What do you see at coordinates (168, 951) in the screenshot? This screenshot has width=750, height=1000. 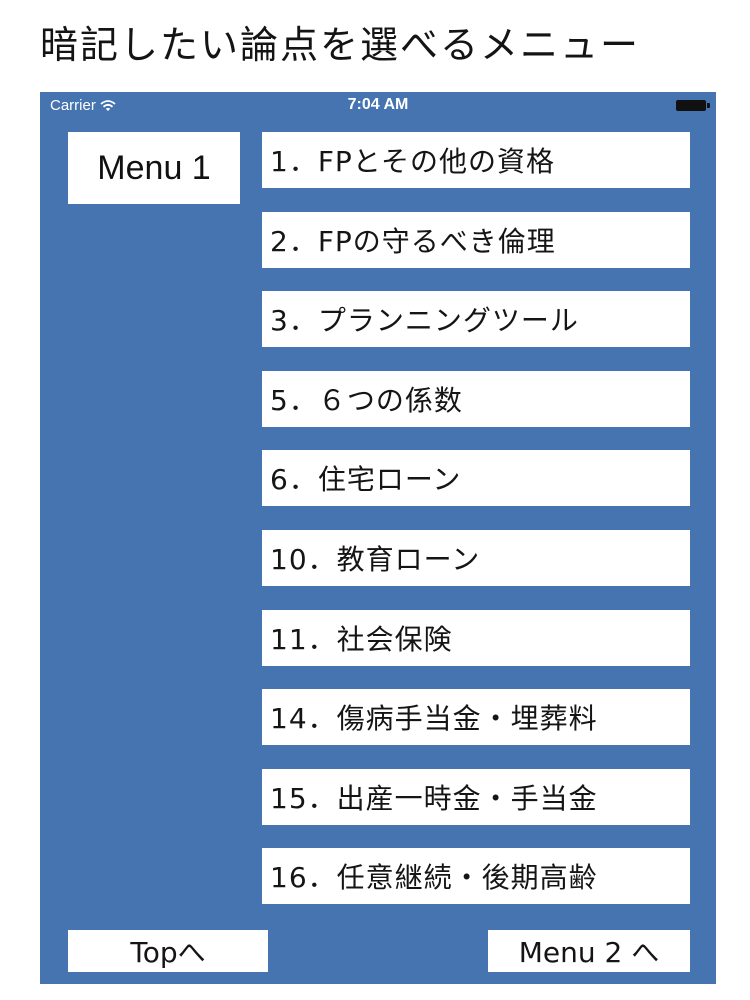 I see `top-button: Topへ` at bounding box center [168, 951].